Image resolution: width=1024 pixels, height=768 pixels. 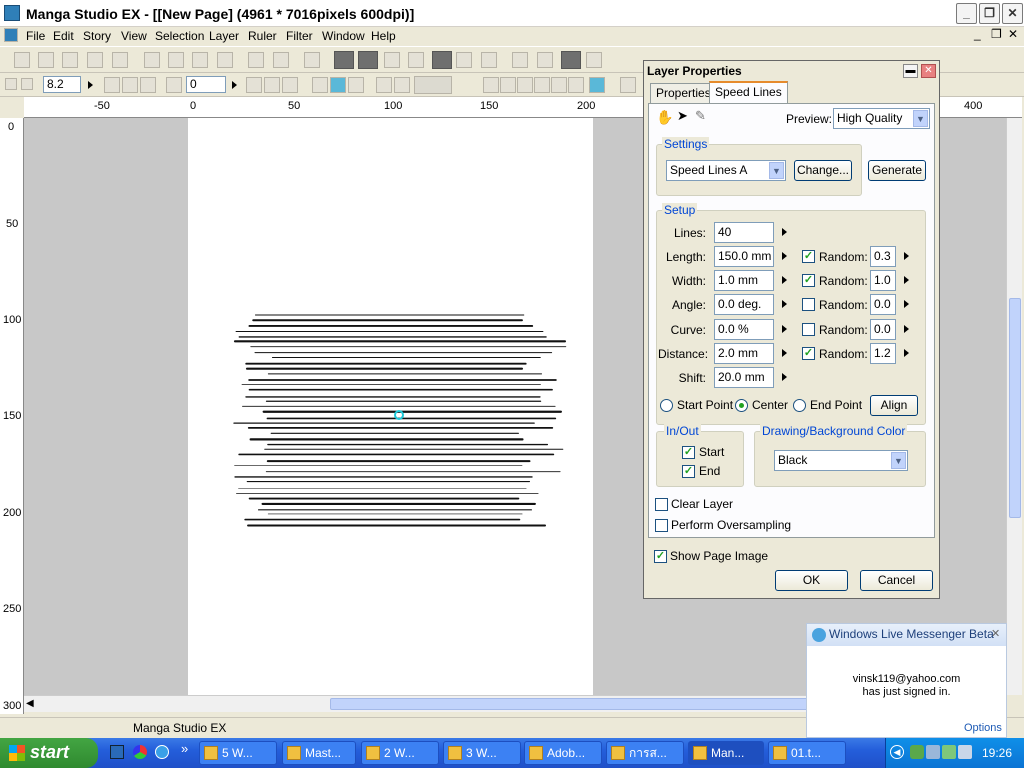 What do you see at coordinates (660, 556) in the screenshot?
I see `show-page-image-checkbox: ✓` at bounding box center [660, 556].